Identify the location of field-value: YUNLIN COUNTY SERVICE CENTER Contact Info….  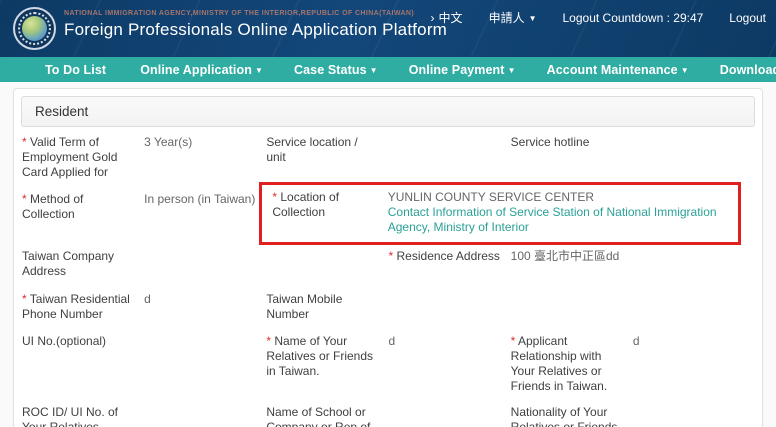
(561, 212).